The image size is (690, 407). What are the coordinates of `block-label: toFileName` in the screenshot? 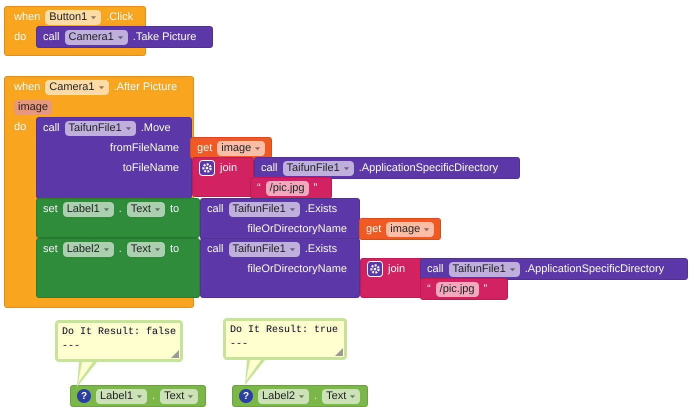 It's located at (150, 168).